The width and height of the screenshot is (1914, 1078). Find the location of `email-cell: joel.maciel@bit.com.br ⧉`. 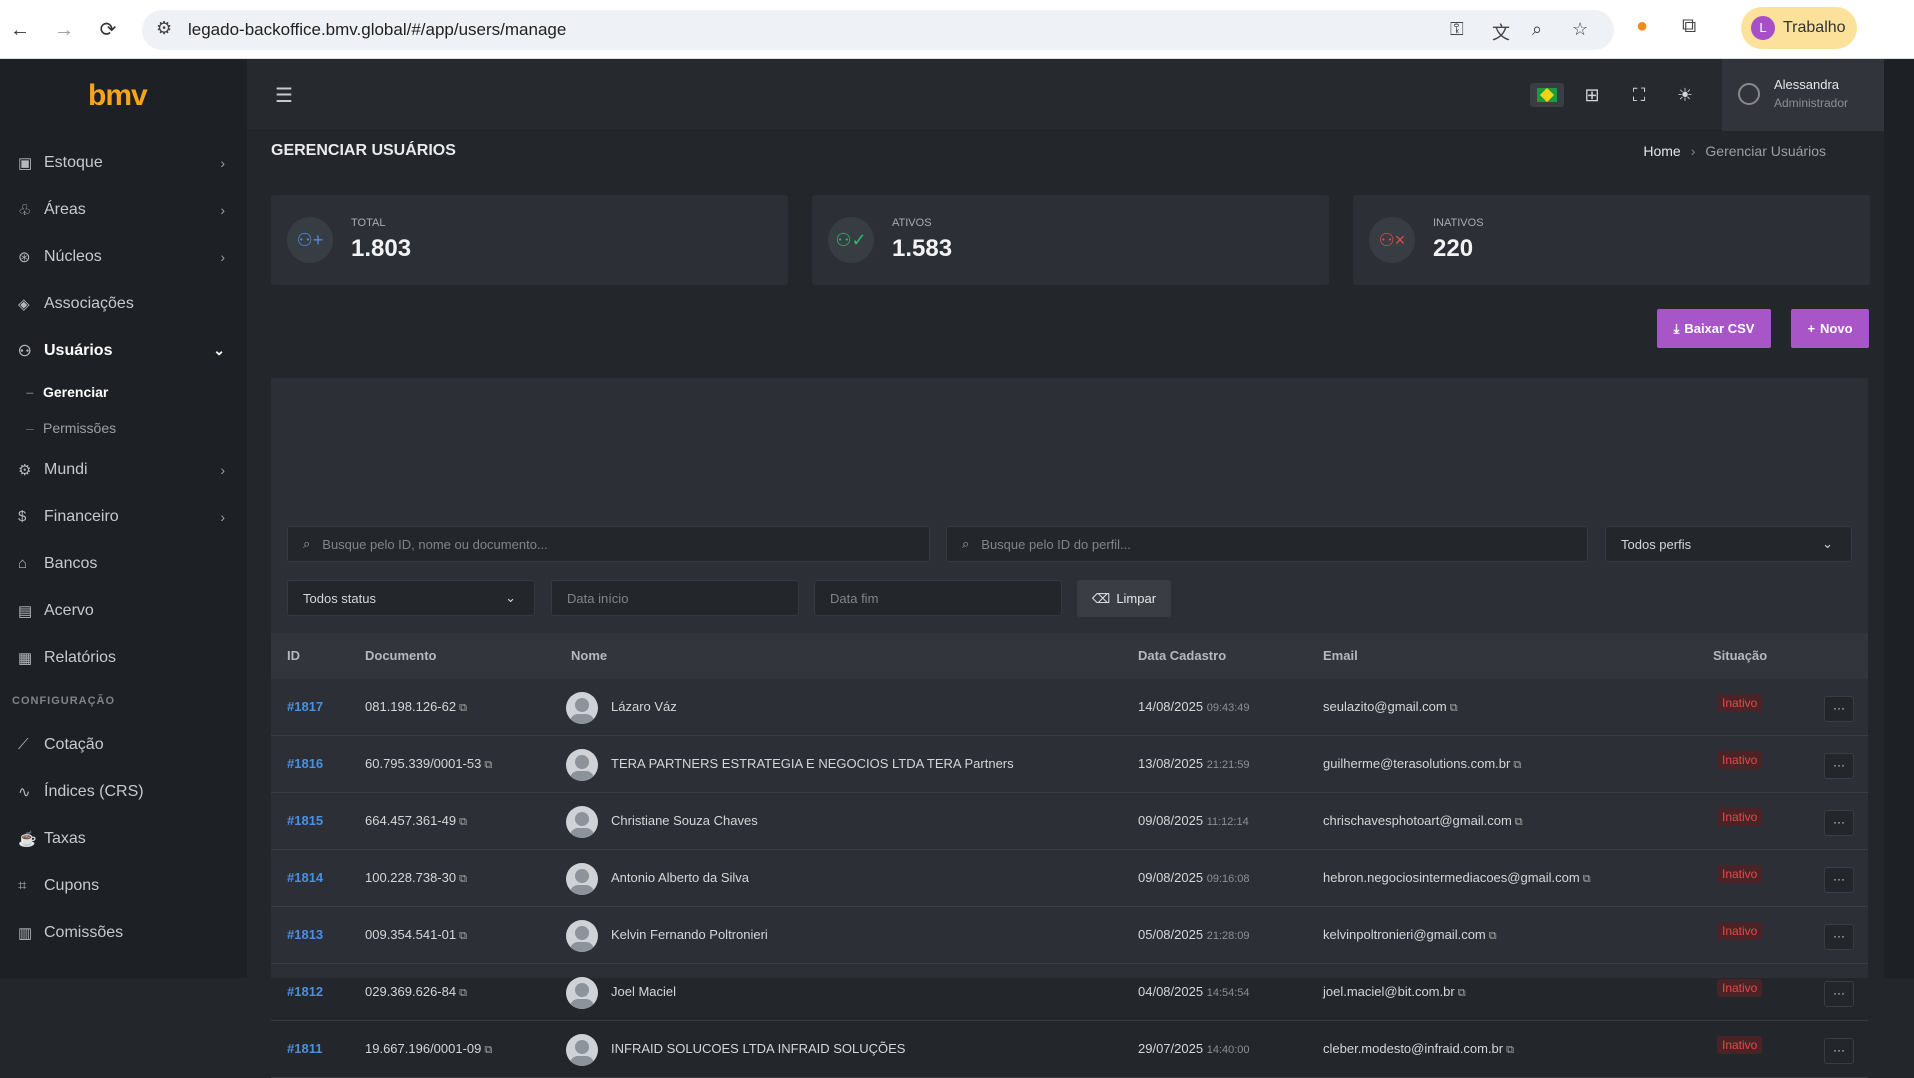

email-cell: joel.maciel@bit.com.br ⧉ is located at coordinates (1394, 991).